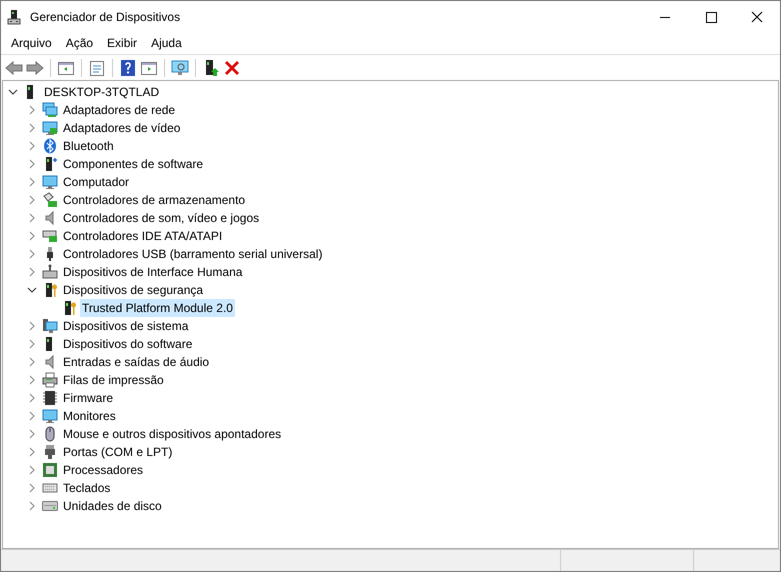  I want to click on tree-item: DESKTOP-3TQTLAD, so click(102, 92).